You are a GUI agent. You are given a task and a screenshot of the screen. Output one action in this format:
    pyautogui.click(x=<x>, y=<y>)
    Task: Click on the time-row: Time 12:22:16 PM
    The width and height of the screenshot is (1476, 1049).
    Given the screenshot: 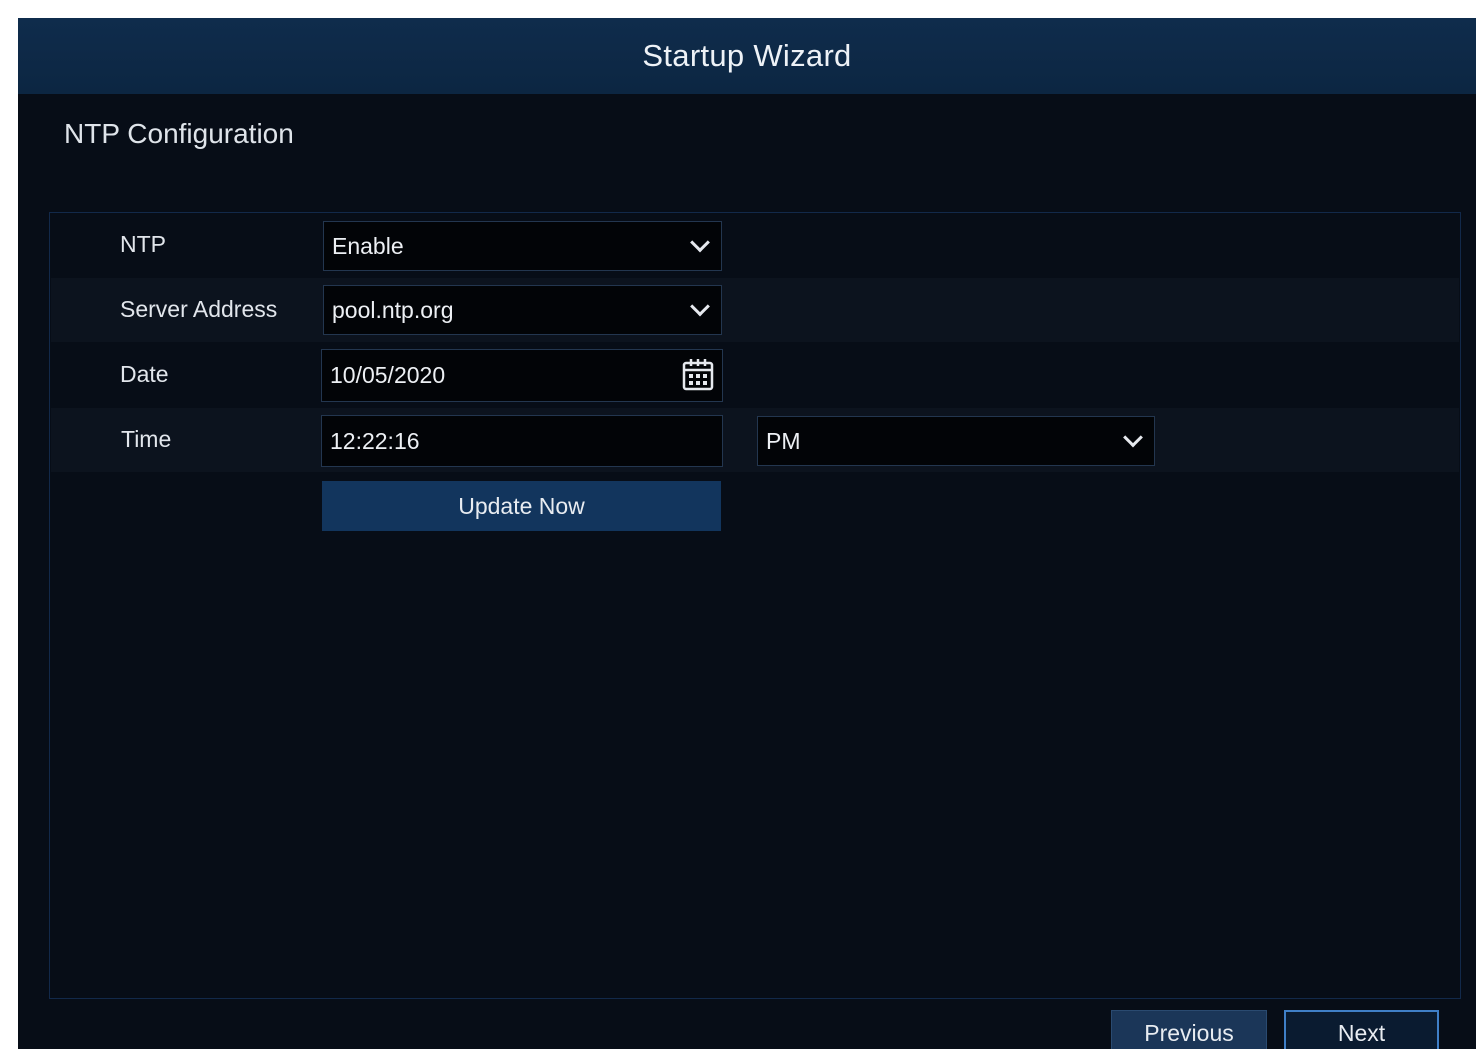 What is the action you would take?
    pyautogui.click(x=755, y=440)
    